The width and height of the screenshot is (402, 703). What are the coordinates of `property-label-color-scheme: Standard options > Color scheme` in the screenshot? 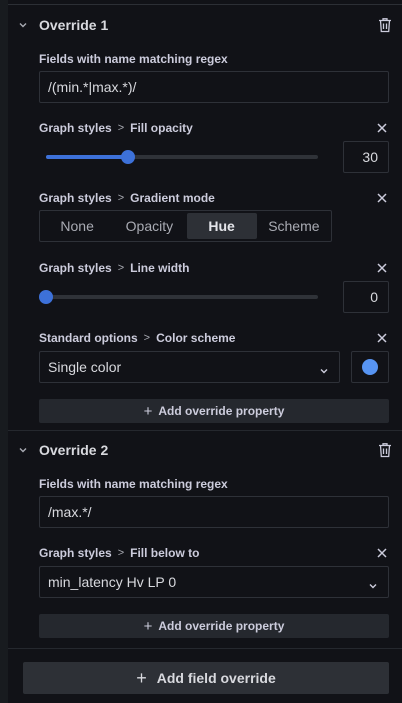 It's located at (137, 338).